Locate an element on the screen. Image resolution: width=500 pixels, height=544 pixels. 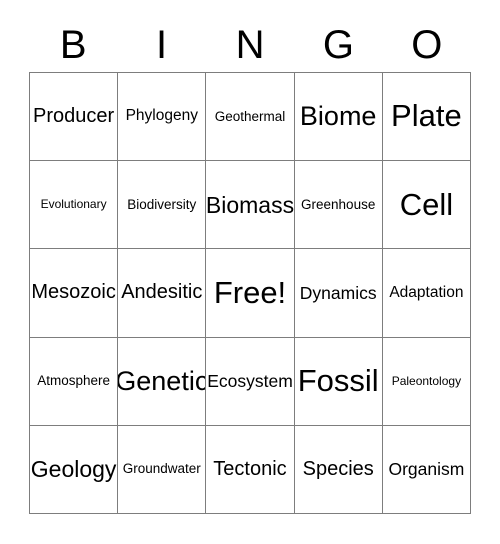
bingo-cell-label: Groundwater is located at coordinates (161, 469).